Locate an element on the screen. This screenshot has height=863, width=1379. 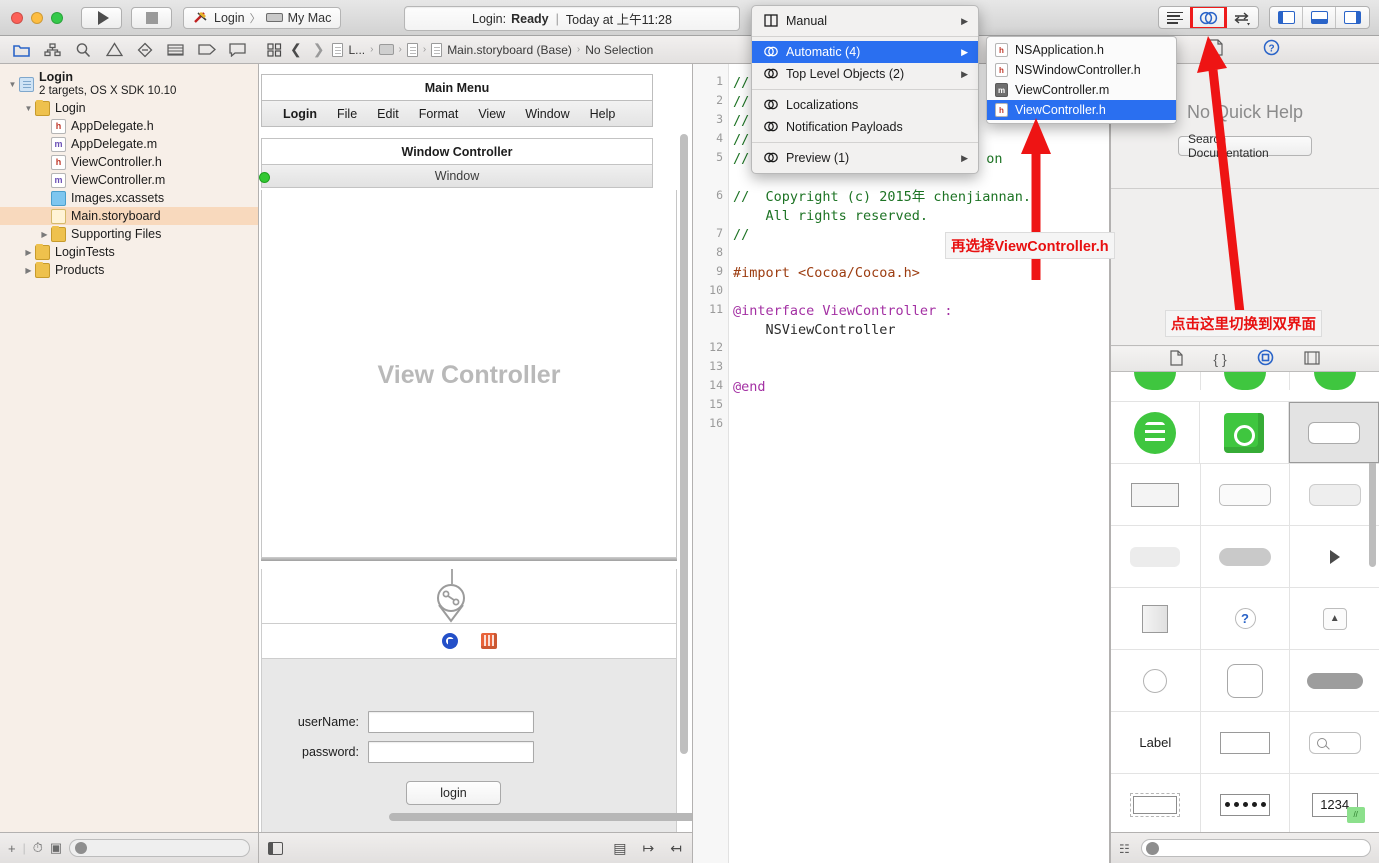
toggle-debug-button is located at coordinates (1319, 17).